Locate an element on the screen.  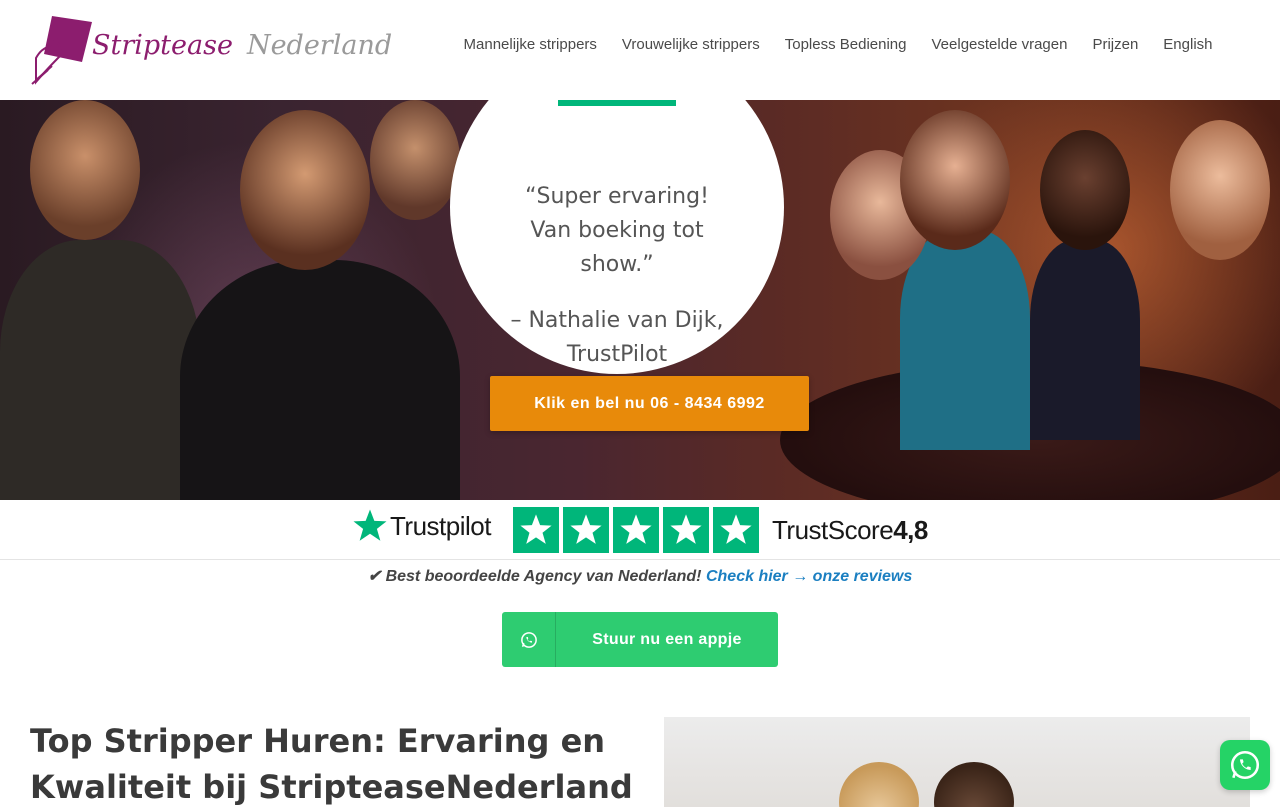
site-logo: Striptease Nederland is located at coordinates (211, 50).